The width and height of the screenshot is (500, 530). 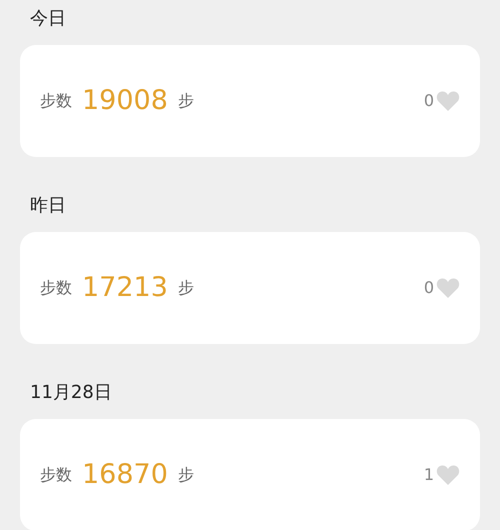 What do you see at coordinates (71, 393) in the screenshot?
I see `section-heading: 11月28日` at bounding box center [71, 393].